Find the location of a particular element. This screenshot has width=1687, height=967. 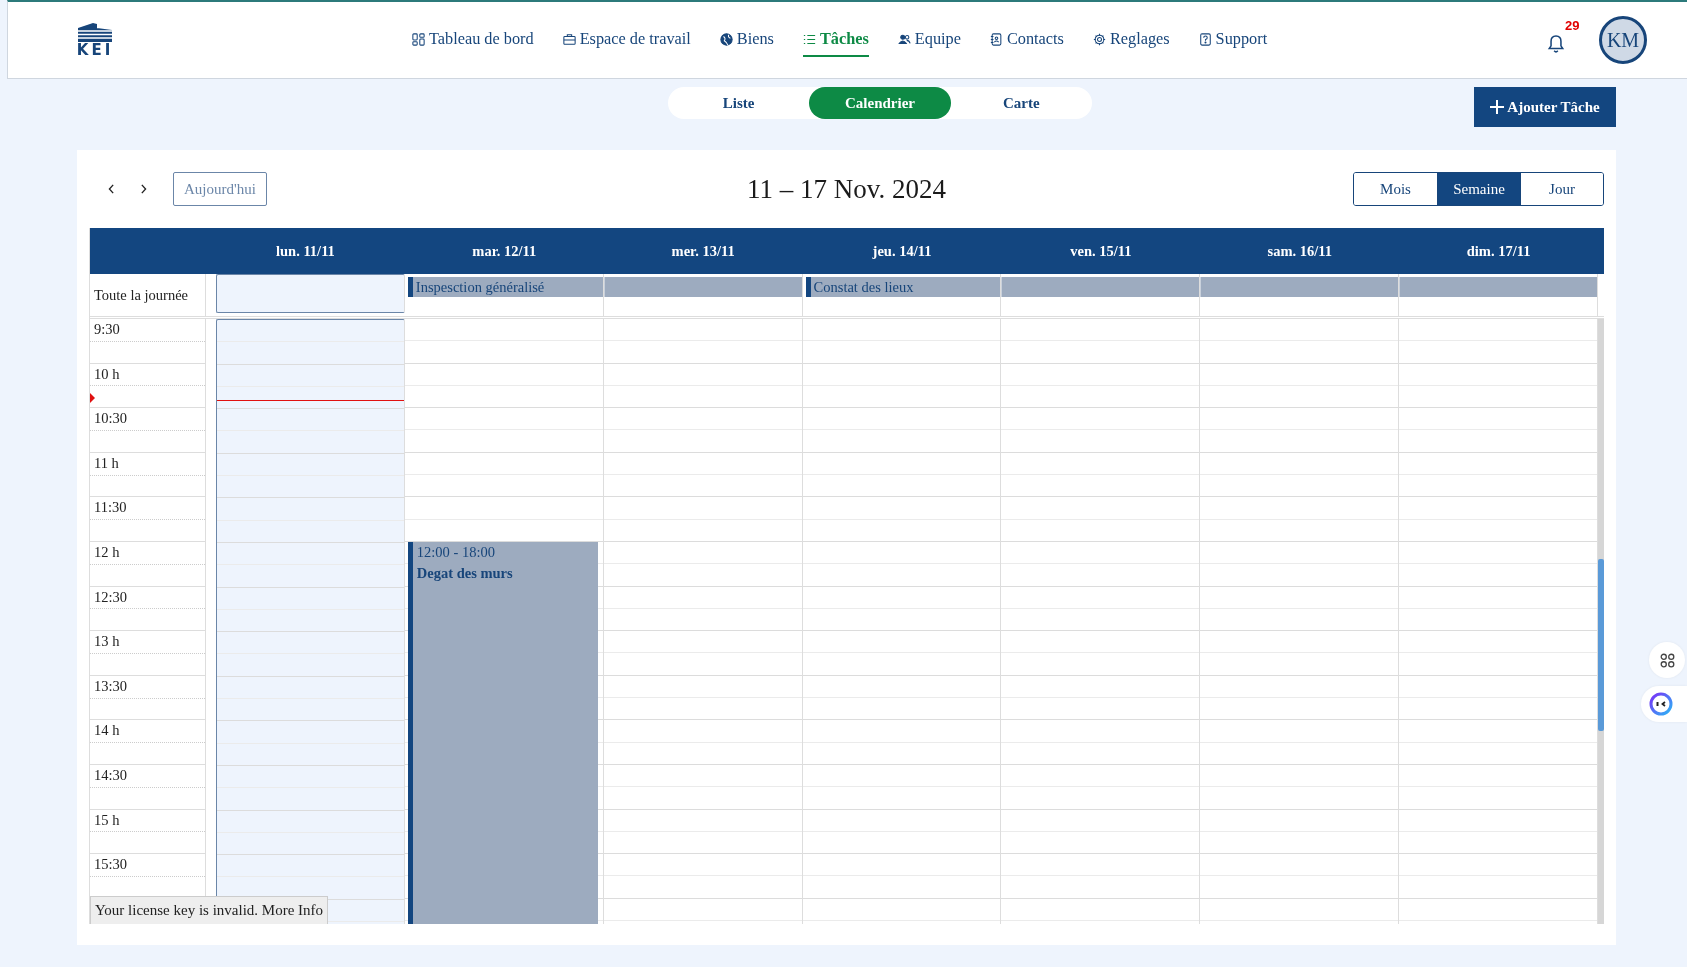

briefcase-icon is located at coordinates (569, 39).